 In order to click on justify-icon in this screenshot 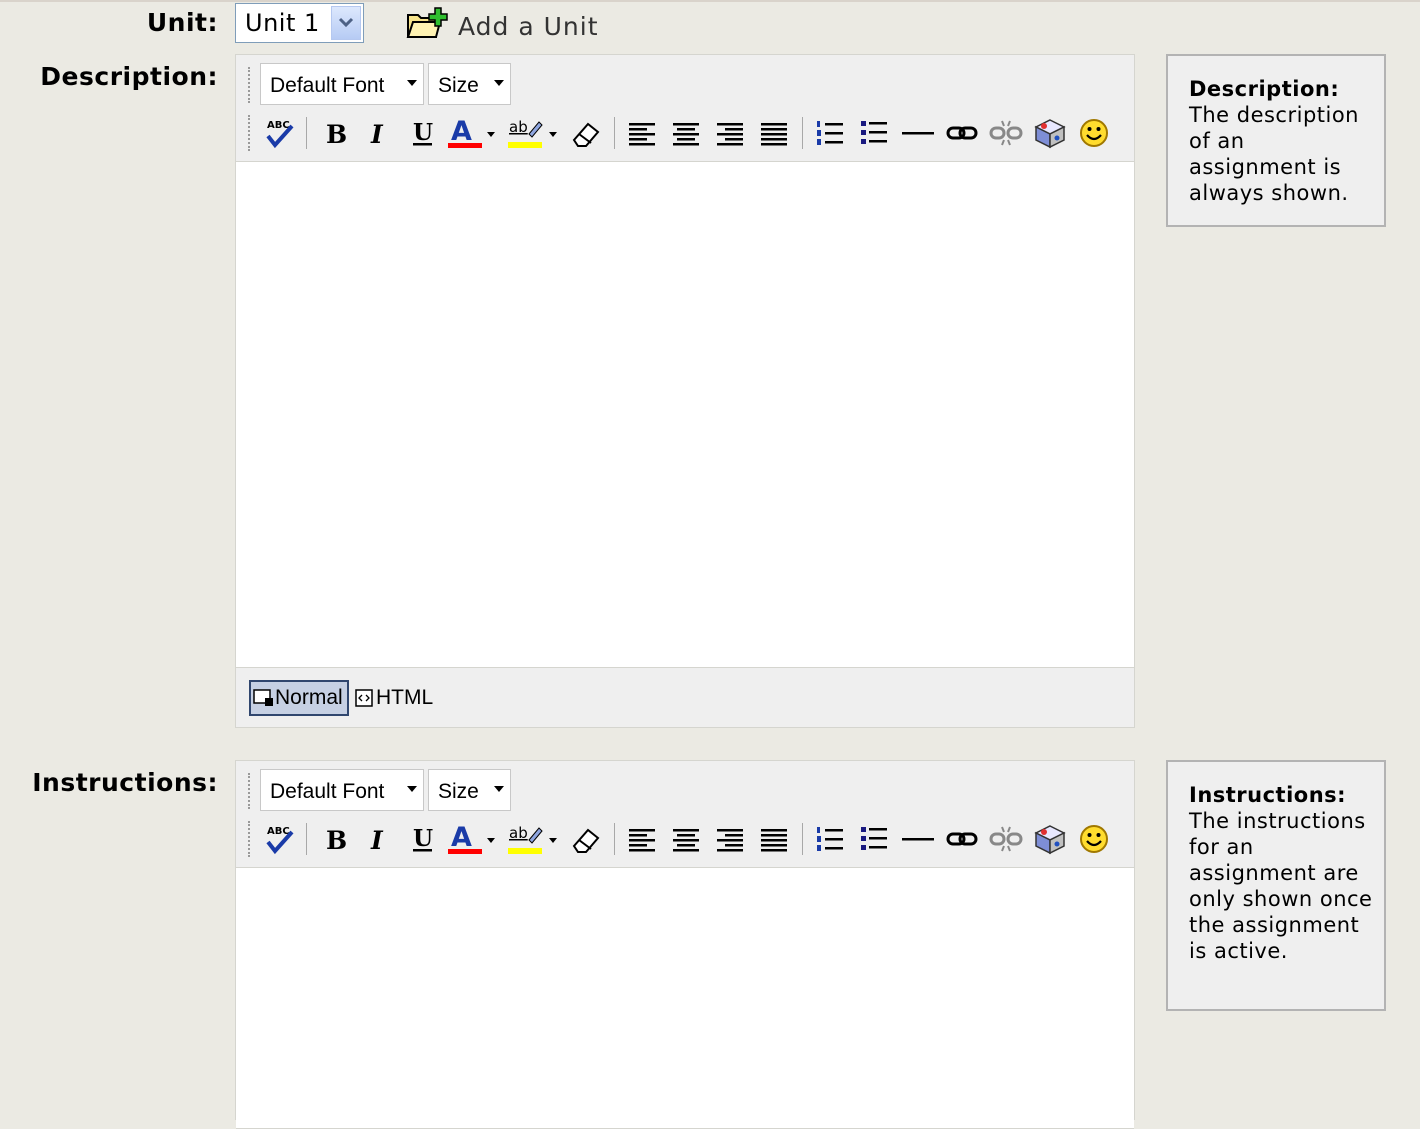, I will do `click(774, 134)`.